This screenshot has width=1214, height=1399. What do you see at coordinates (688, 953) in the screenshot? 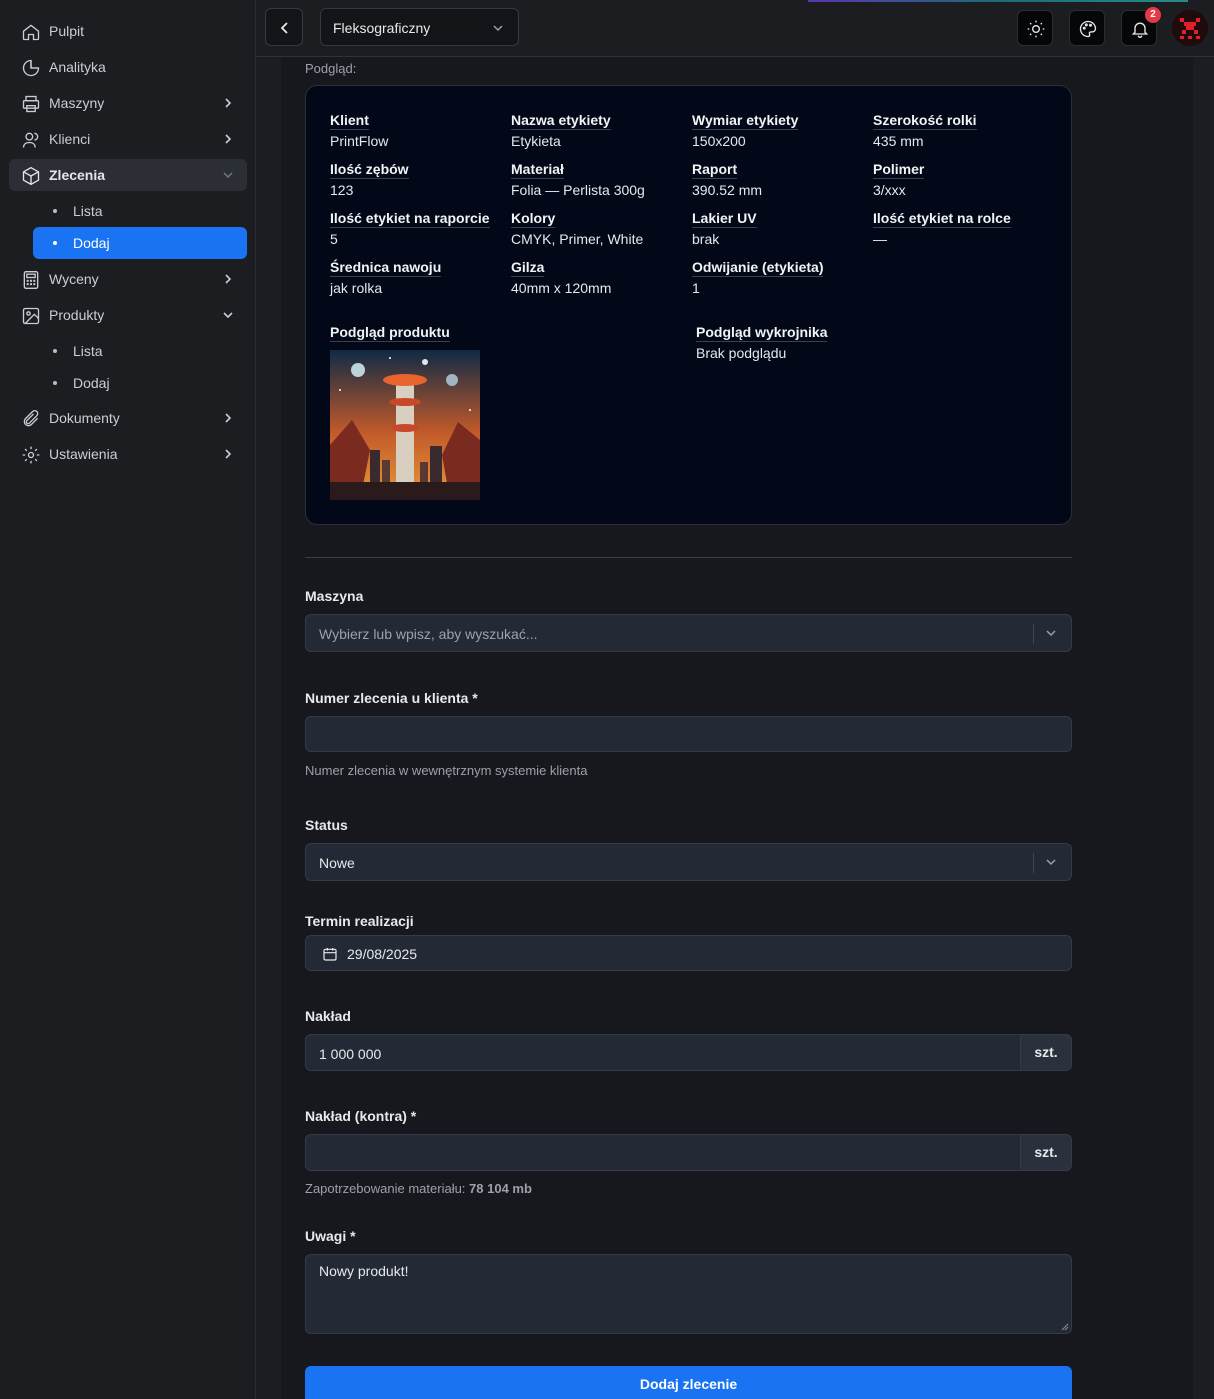
I see `deadline-date-input: 29/08/2025` at bounding box center [688, 953].